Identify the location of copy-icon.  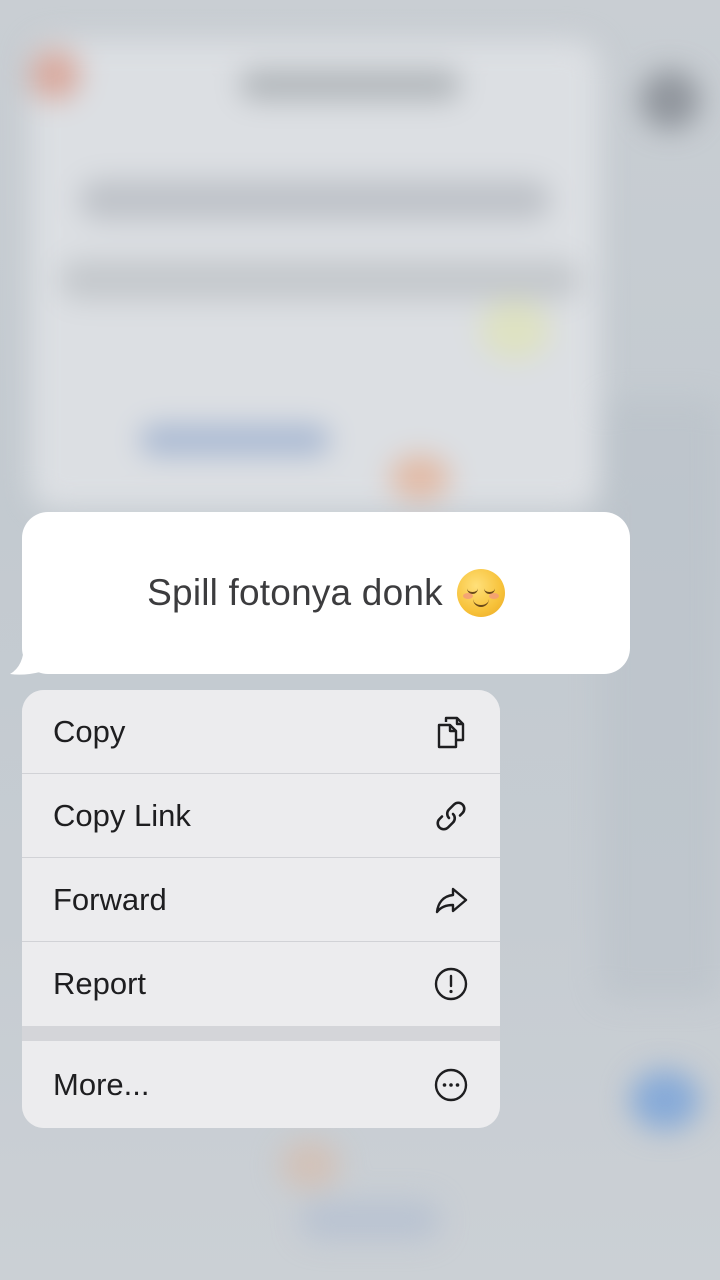
(451, 732).